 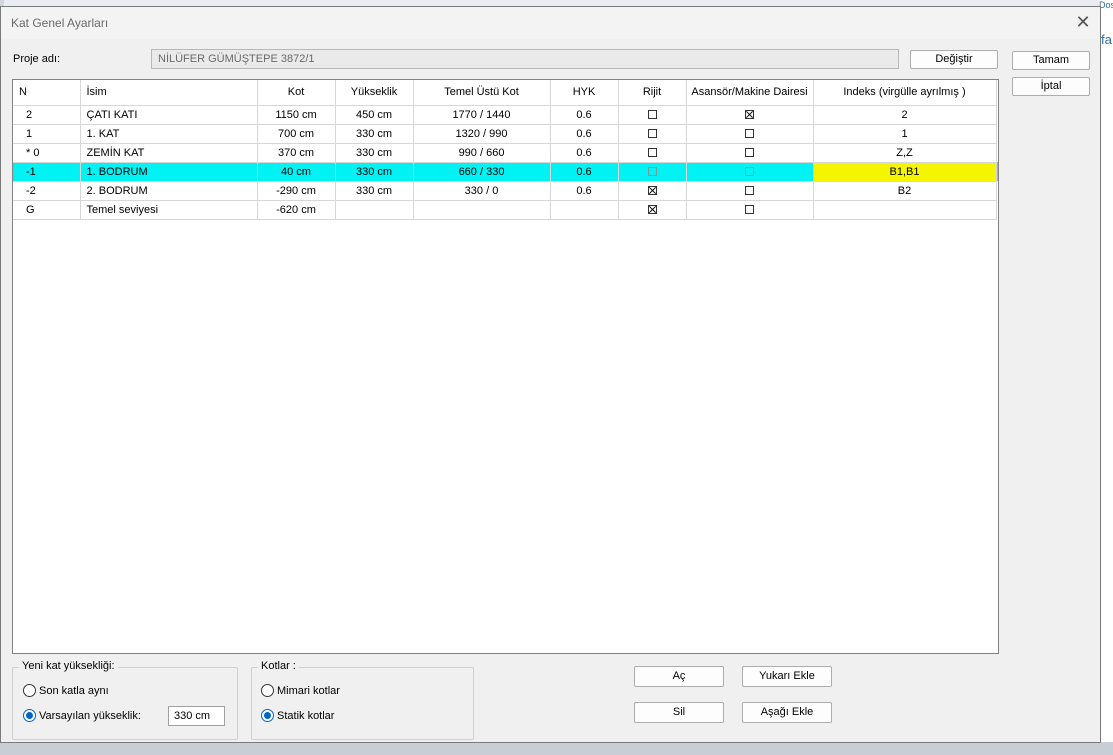 What do you see at coordinates (296, 134) in the screenshot?
I see `cell-kot: 700 cm` at bounding box center [296, 134].